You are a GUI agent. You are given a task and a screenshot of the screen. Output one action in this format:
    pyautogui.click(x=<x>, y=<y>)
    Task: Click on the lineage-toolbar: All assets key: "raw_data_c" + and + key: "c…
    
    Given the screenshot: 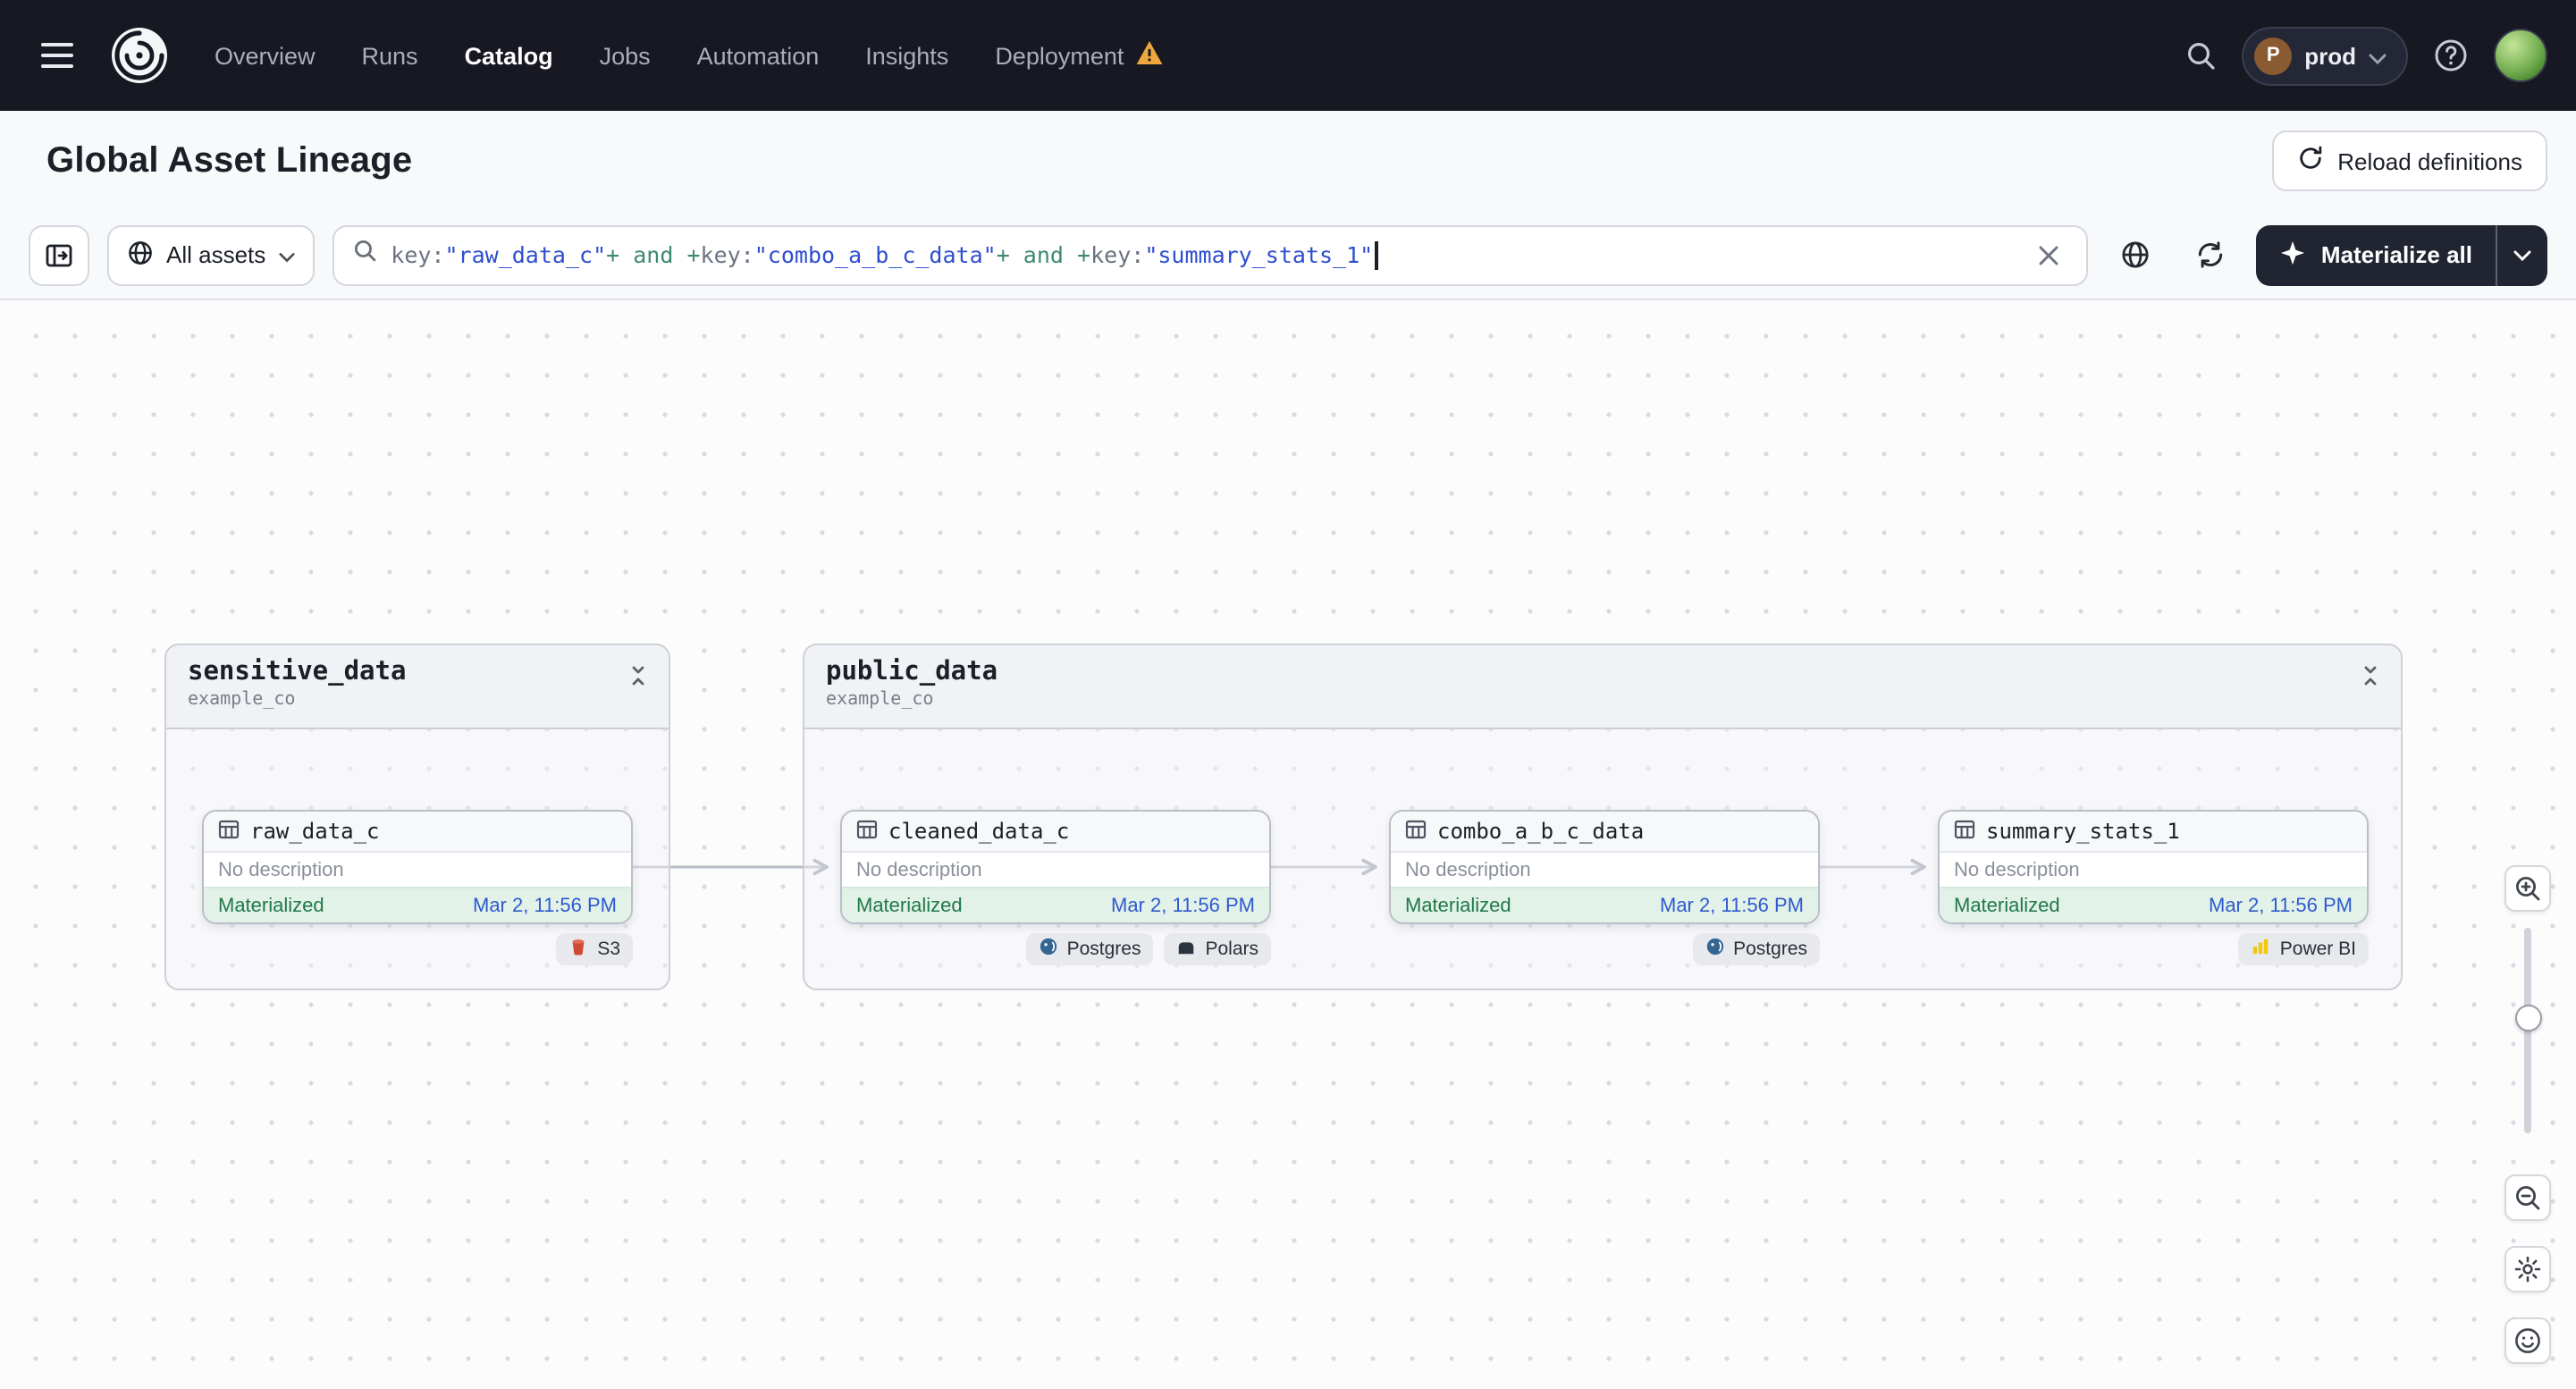 What is the action you would take?
    pyautogui.click(x=1288, y=255)
    